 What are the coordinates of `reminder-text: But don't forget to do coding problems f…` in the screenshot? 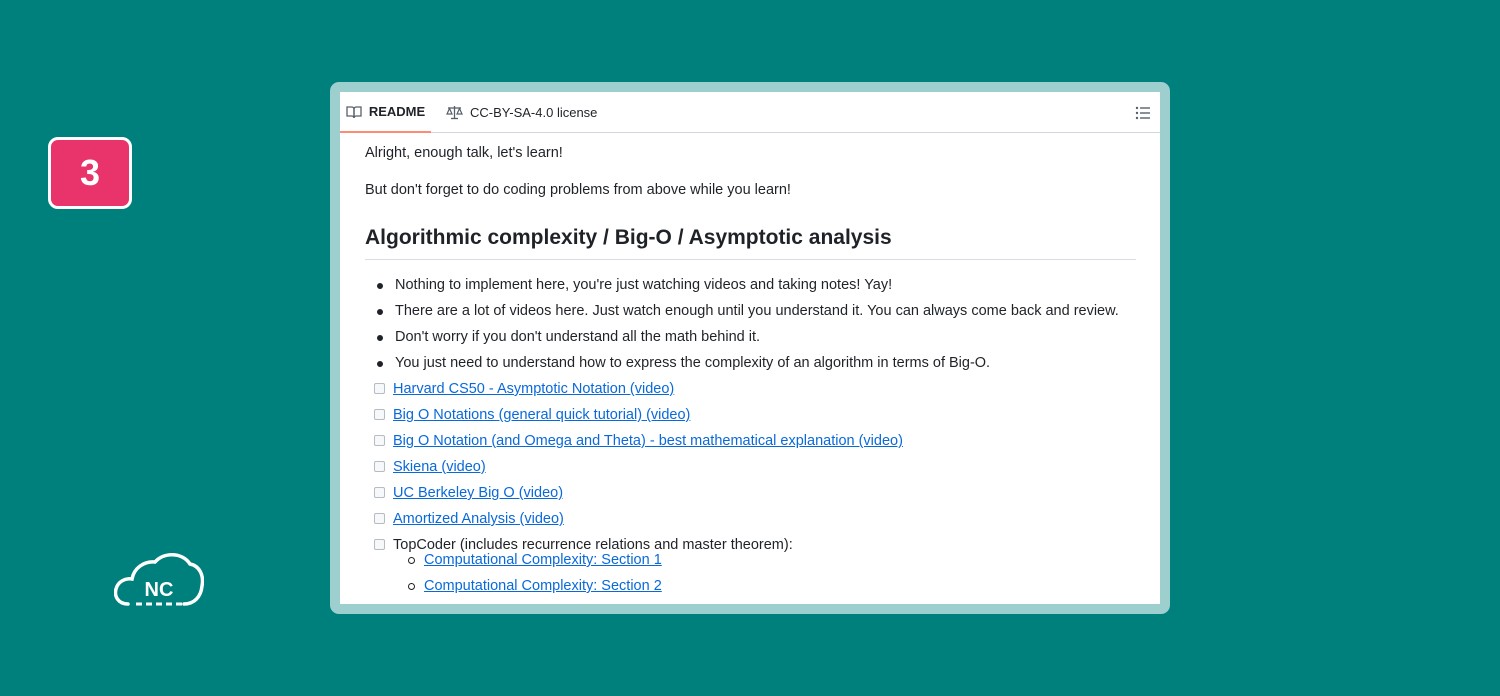 It's located at (578, 190).